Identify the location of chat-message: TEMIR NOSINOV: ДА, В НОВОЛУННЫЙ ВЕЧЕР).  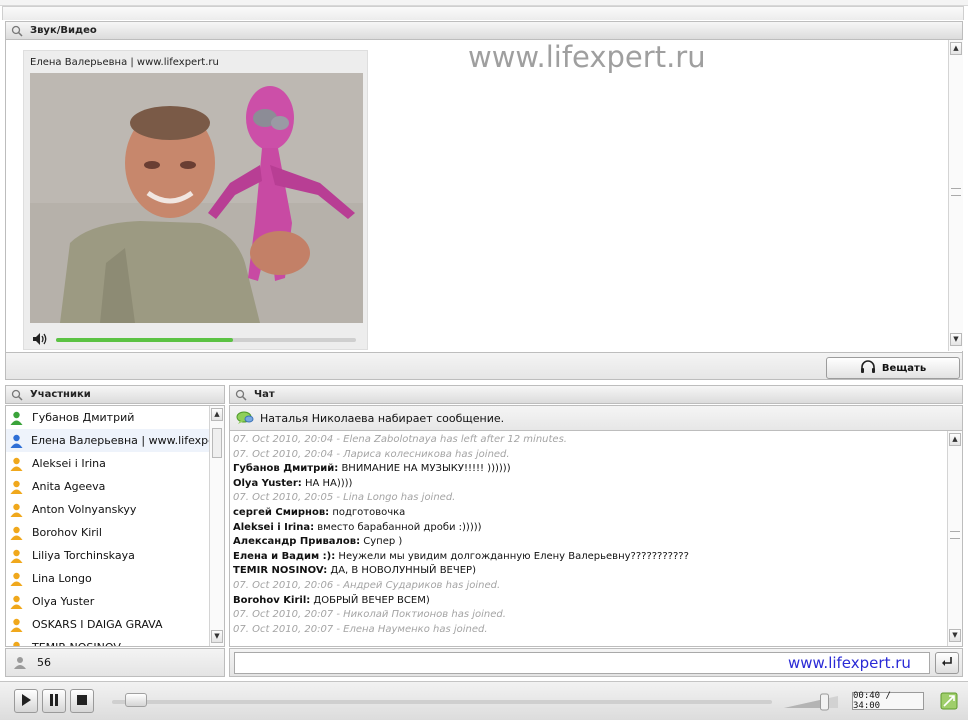
(354, 570).